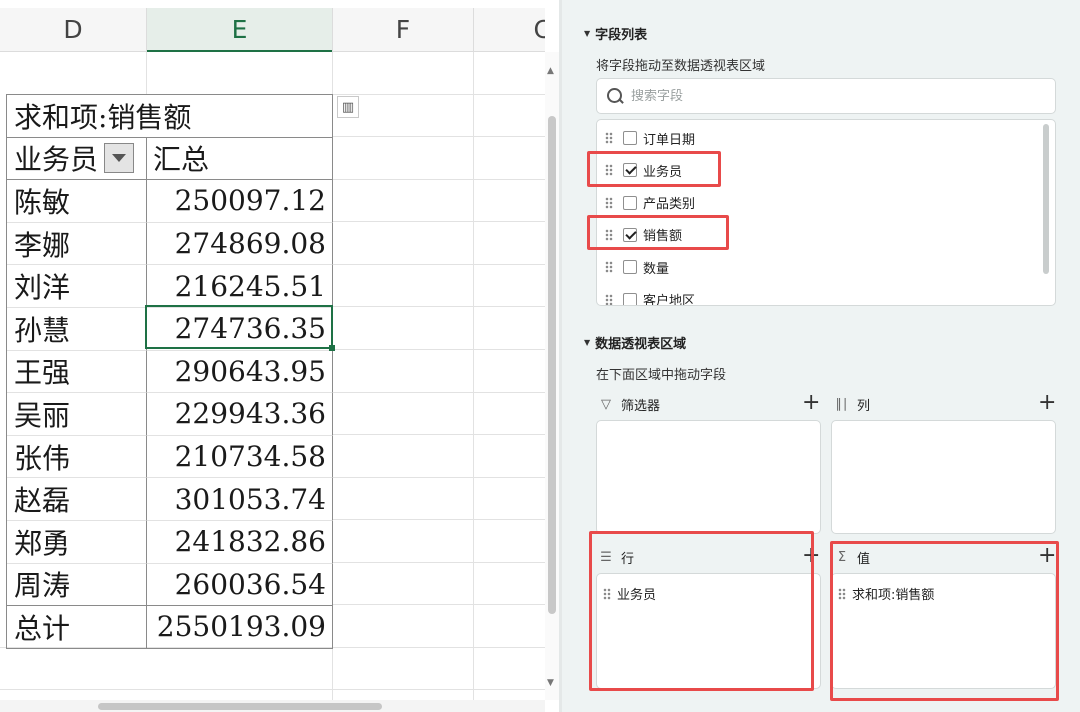  Describe the element at coordinates (77, 585) in the screenshot. I see `salesperson-cell: 周涛` at that location.